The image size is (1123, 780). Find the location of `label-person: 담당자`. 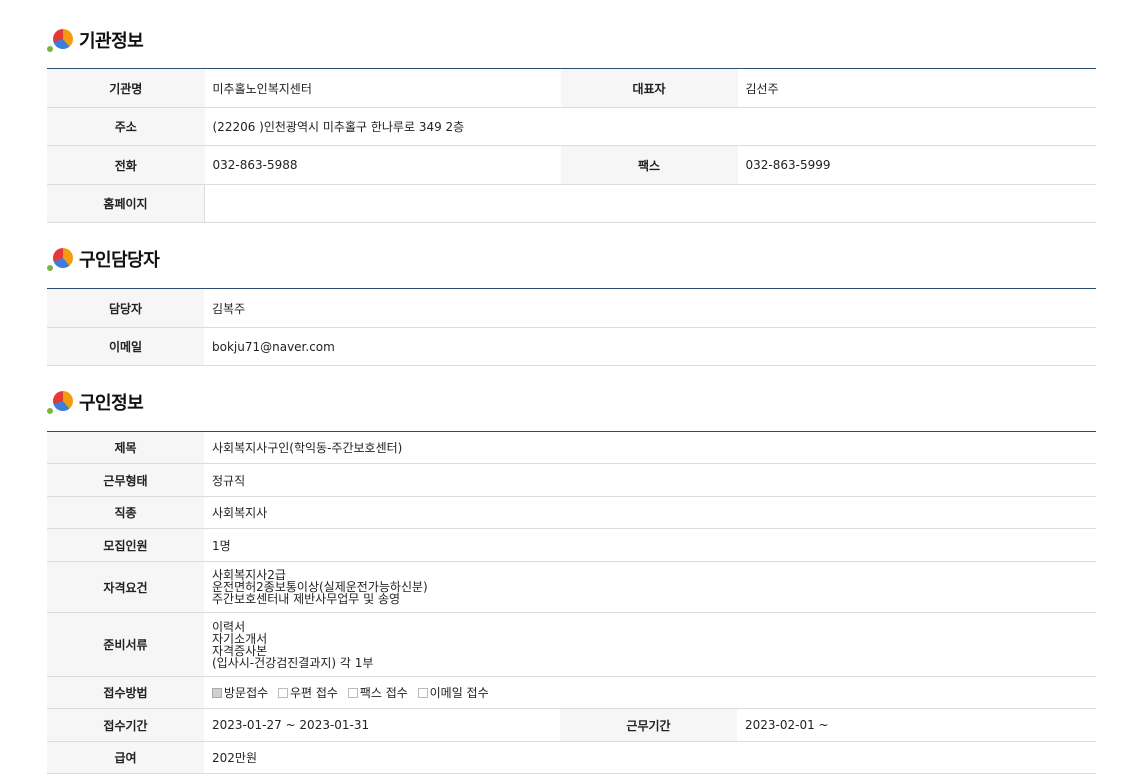

label-person: 담당자 is located at coordinates (125, 308).